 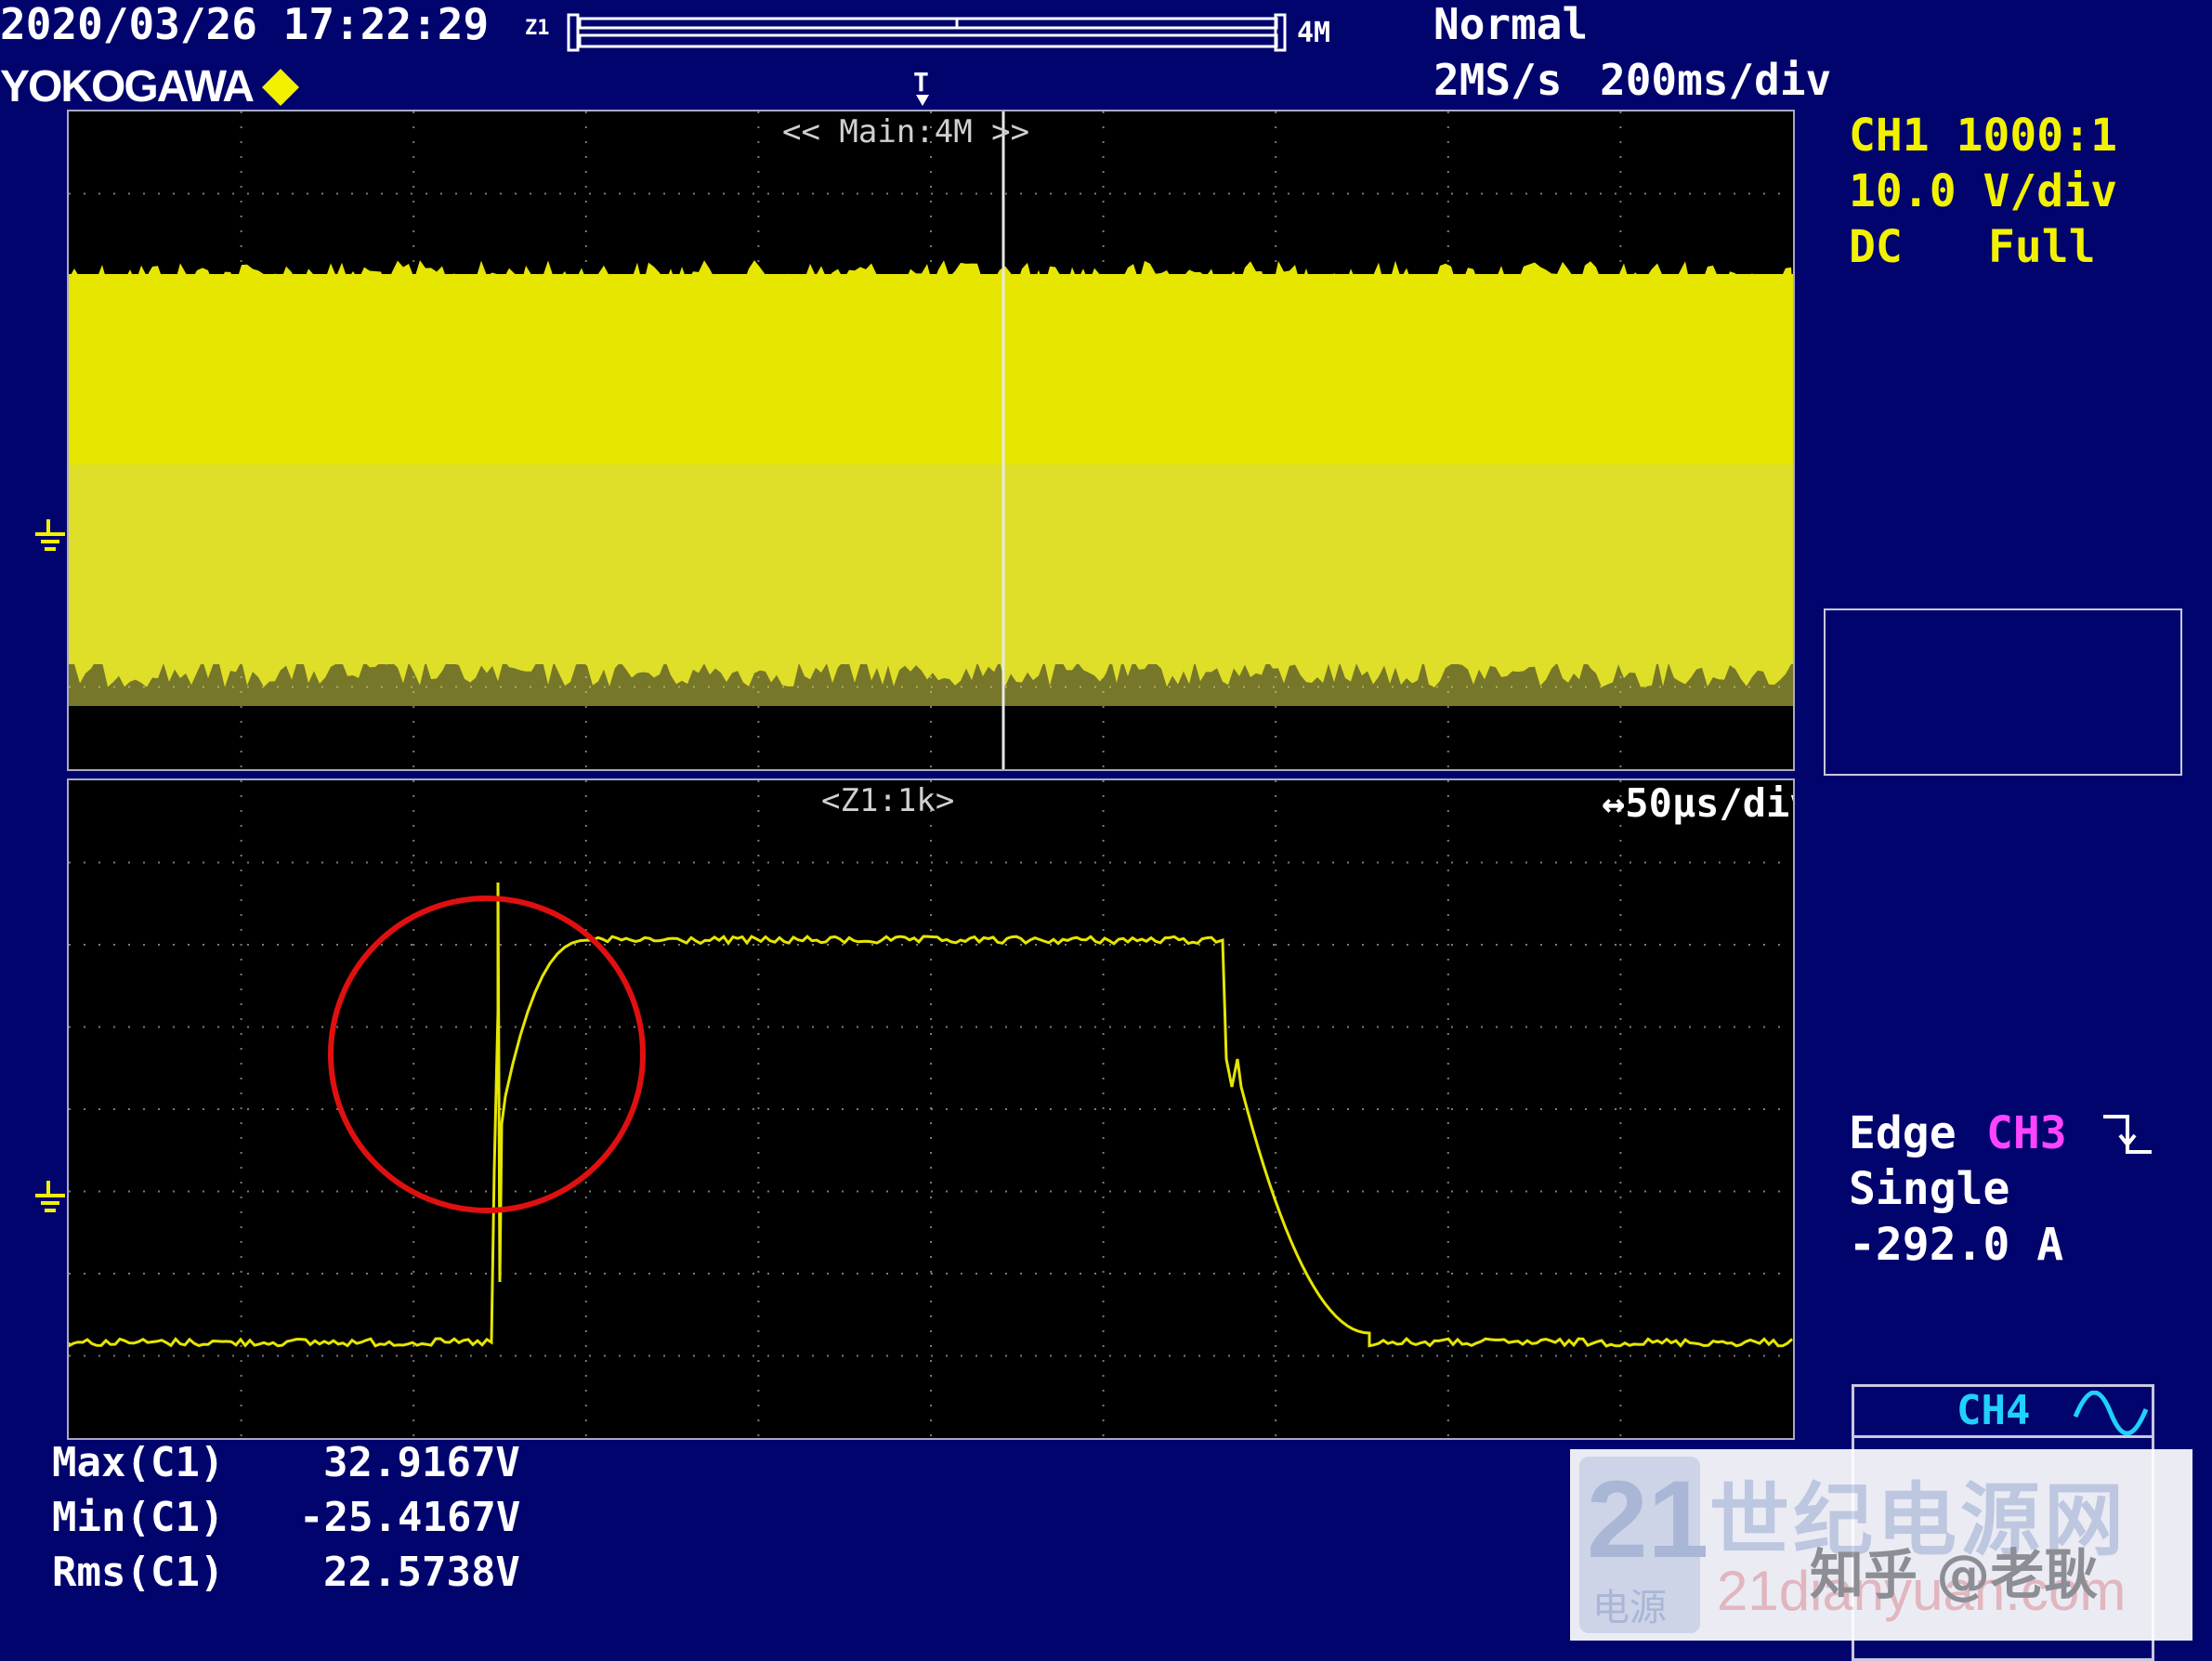 What do you see at coordinates (1876, 247) in the screenshot?
I see `ch1-coupling: DC` at bounding box center [1876, 247].